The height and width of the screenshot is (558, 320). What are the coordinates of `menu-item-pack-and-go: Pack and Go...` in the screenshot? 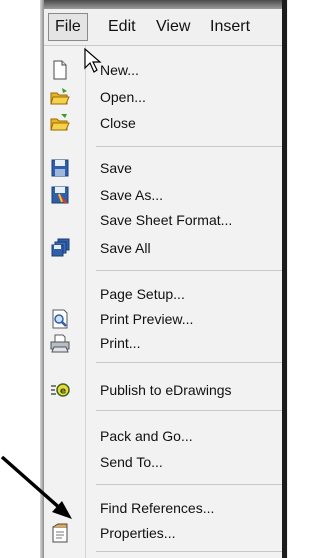 It's located at (163, 436).